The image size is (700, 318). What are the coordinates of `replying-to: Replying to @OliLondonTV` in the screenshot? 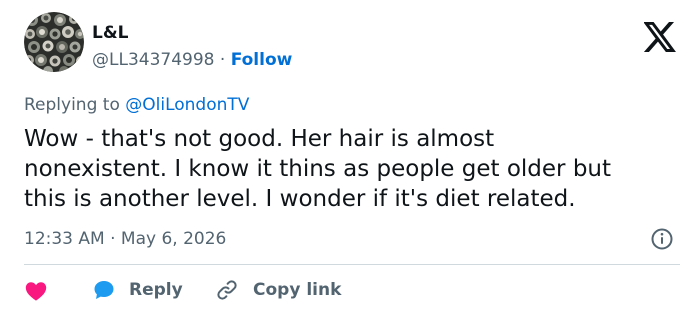 It's located at (136, 105).